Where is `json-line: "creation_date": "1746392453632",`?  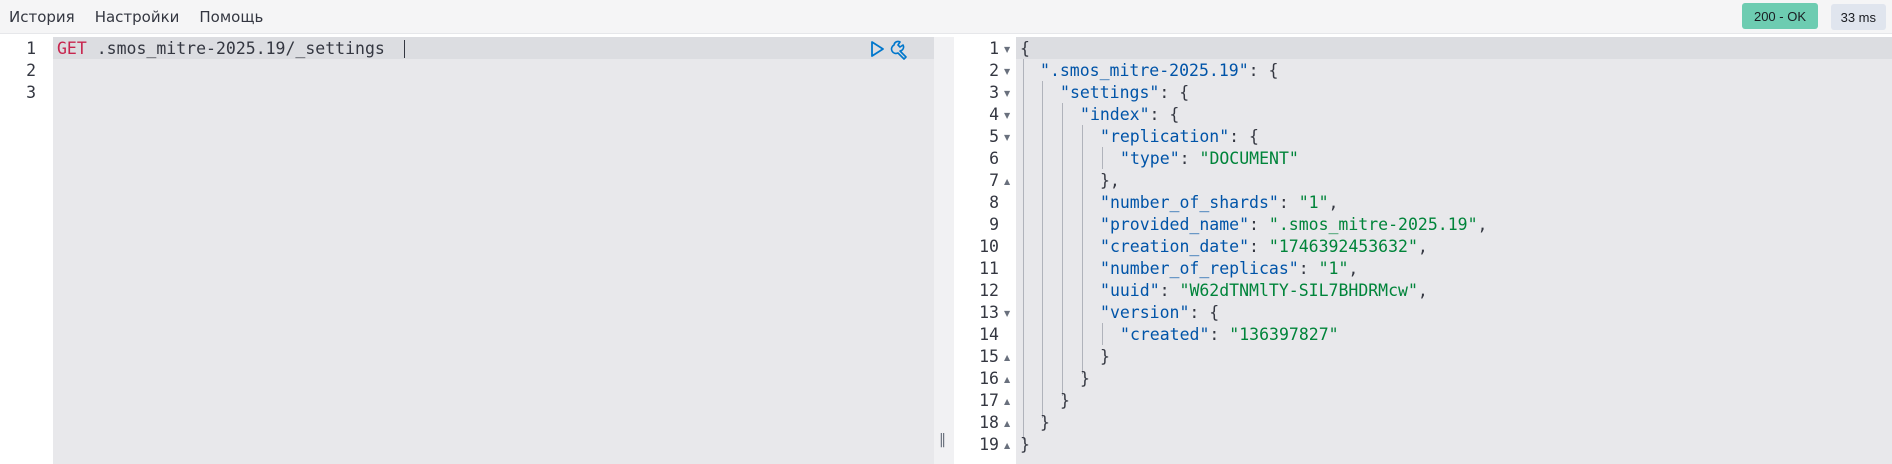
json-line: "creation_date": "1746392453632", is located at coordinates (1264, 246).